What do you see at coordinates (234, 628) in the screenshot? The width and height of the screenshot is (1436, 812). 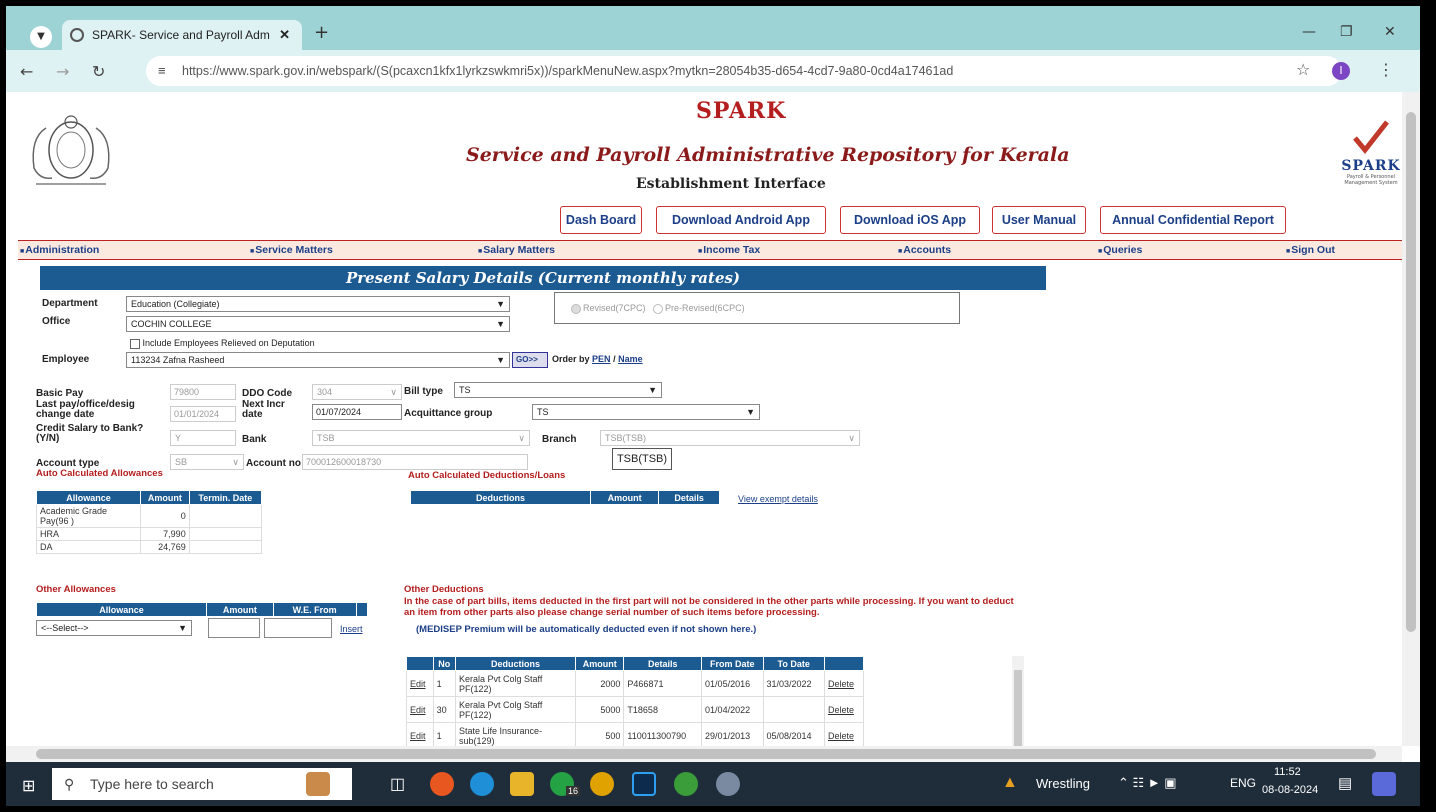 I see `other-allowance-amount-input` at bounding box center [234, 628].